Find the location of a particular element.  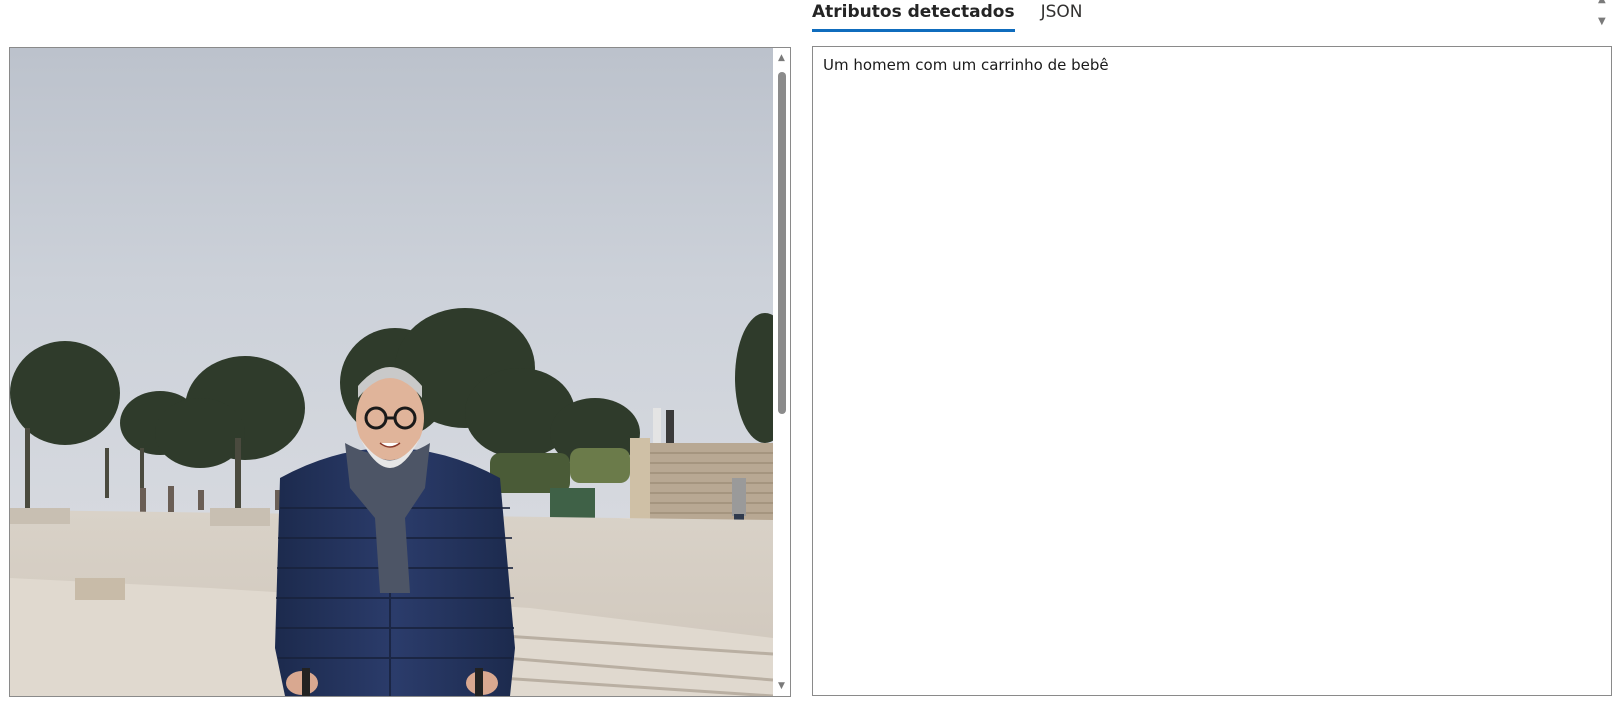

image-vertical-scrollbar: ▲ ▼ is located at coordinates (781, 372).